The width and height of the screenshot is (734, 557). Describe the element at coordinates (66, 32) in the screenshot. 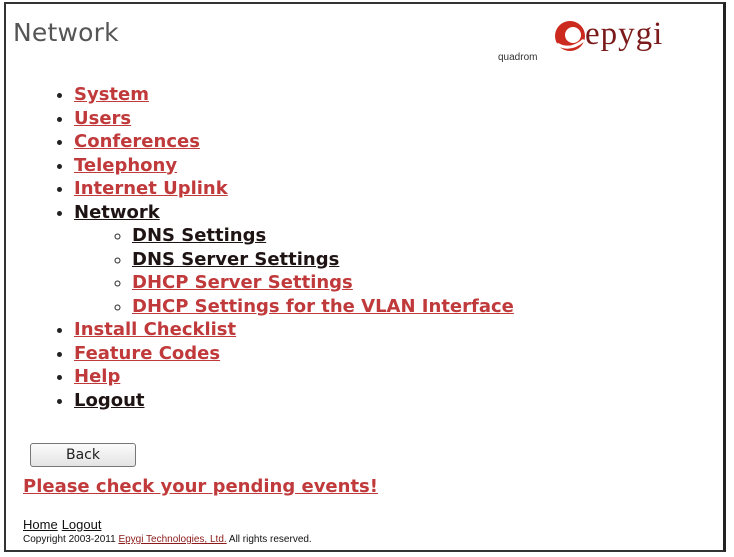

I see `page-title: Network` at that location.